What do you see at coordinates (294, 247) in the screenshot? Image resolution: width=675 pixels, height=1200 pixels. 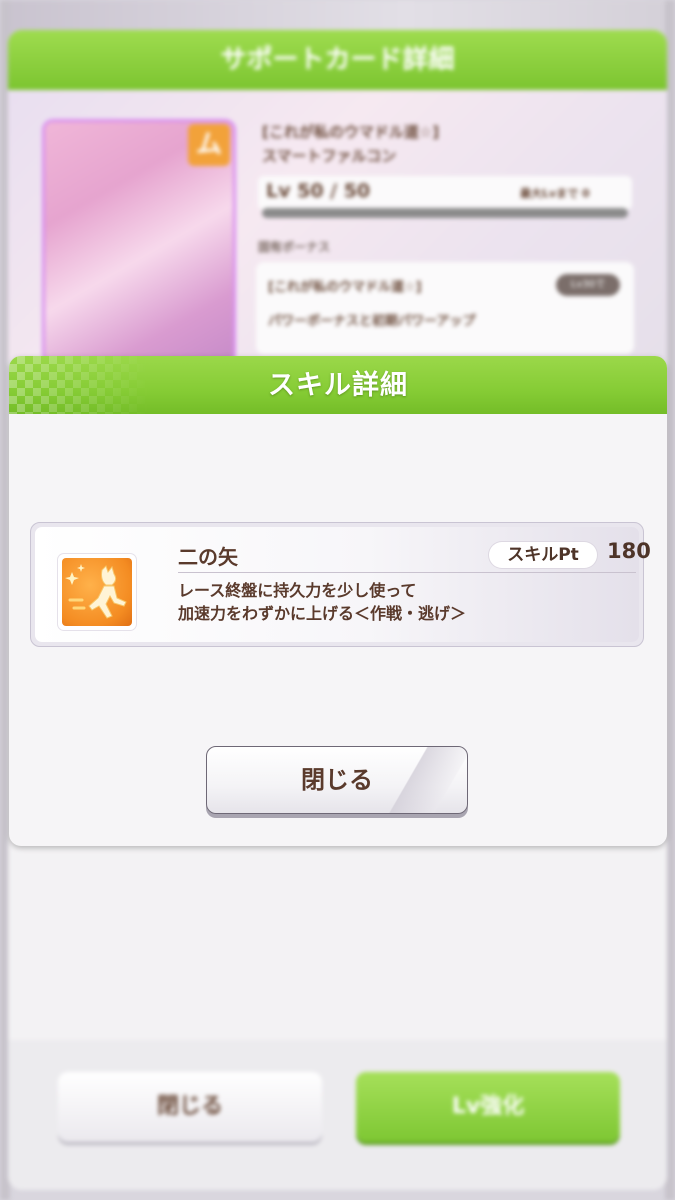 I see `bonus-heading: 固有ボーナス` at bounding box center [294, 247].